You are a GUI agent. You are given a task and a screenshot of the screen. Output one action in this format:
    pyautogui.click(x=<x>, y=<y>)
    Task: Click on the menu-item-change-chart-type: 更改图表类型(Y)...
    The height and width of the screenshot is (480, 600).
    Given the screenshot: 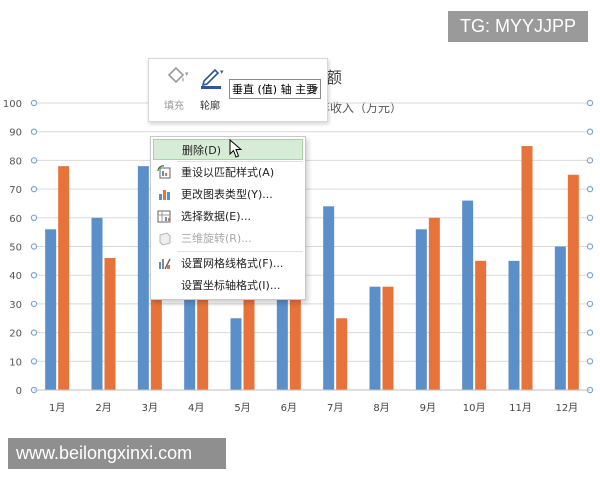 What is the action you would take?
    pyautogui.click(x=228, y=194)
    